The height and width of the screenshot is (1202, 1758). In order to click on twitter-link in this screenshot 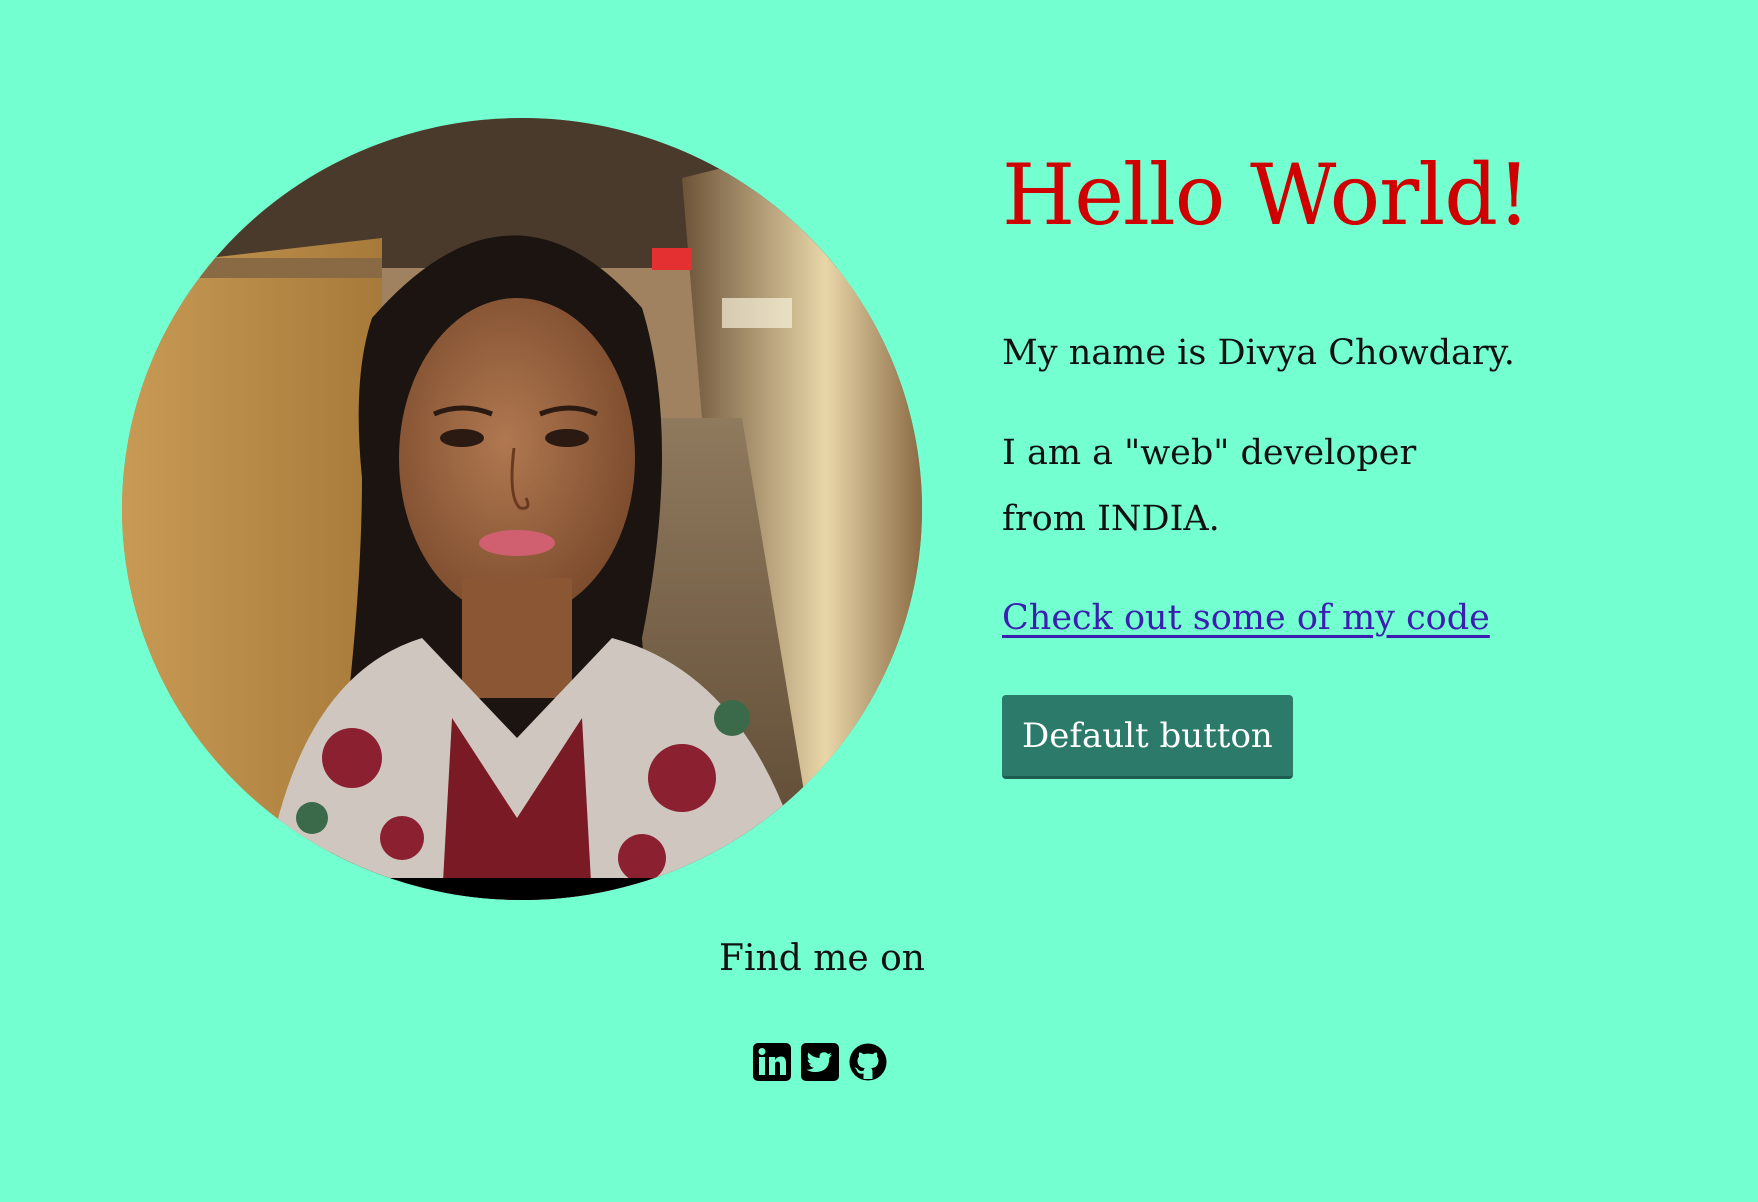, I will do `click(820, 1062)`.